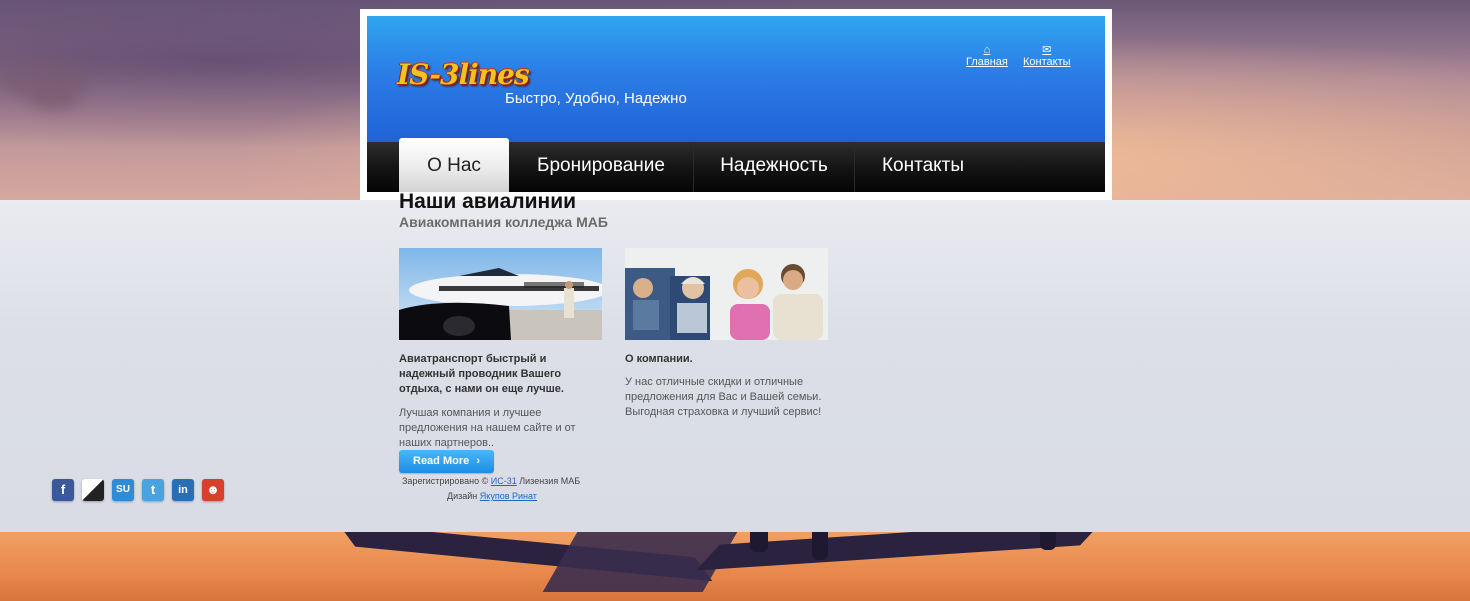  I want to click on nav-item-about: О Нас, so click(454, 165).